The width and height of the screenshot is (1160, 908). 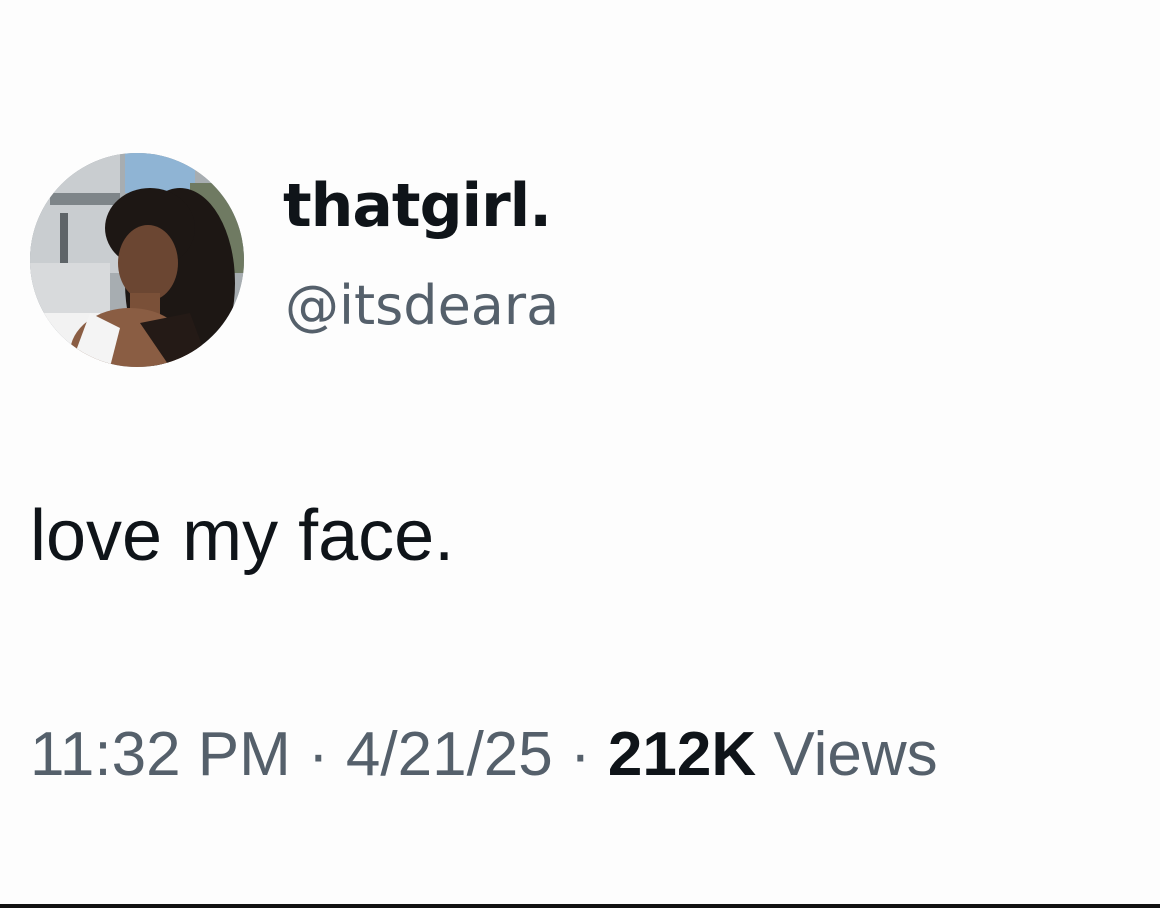 I want to click on avatar-photo-icon, so click(x=137, y=260).